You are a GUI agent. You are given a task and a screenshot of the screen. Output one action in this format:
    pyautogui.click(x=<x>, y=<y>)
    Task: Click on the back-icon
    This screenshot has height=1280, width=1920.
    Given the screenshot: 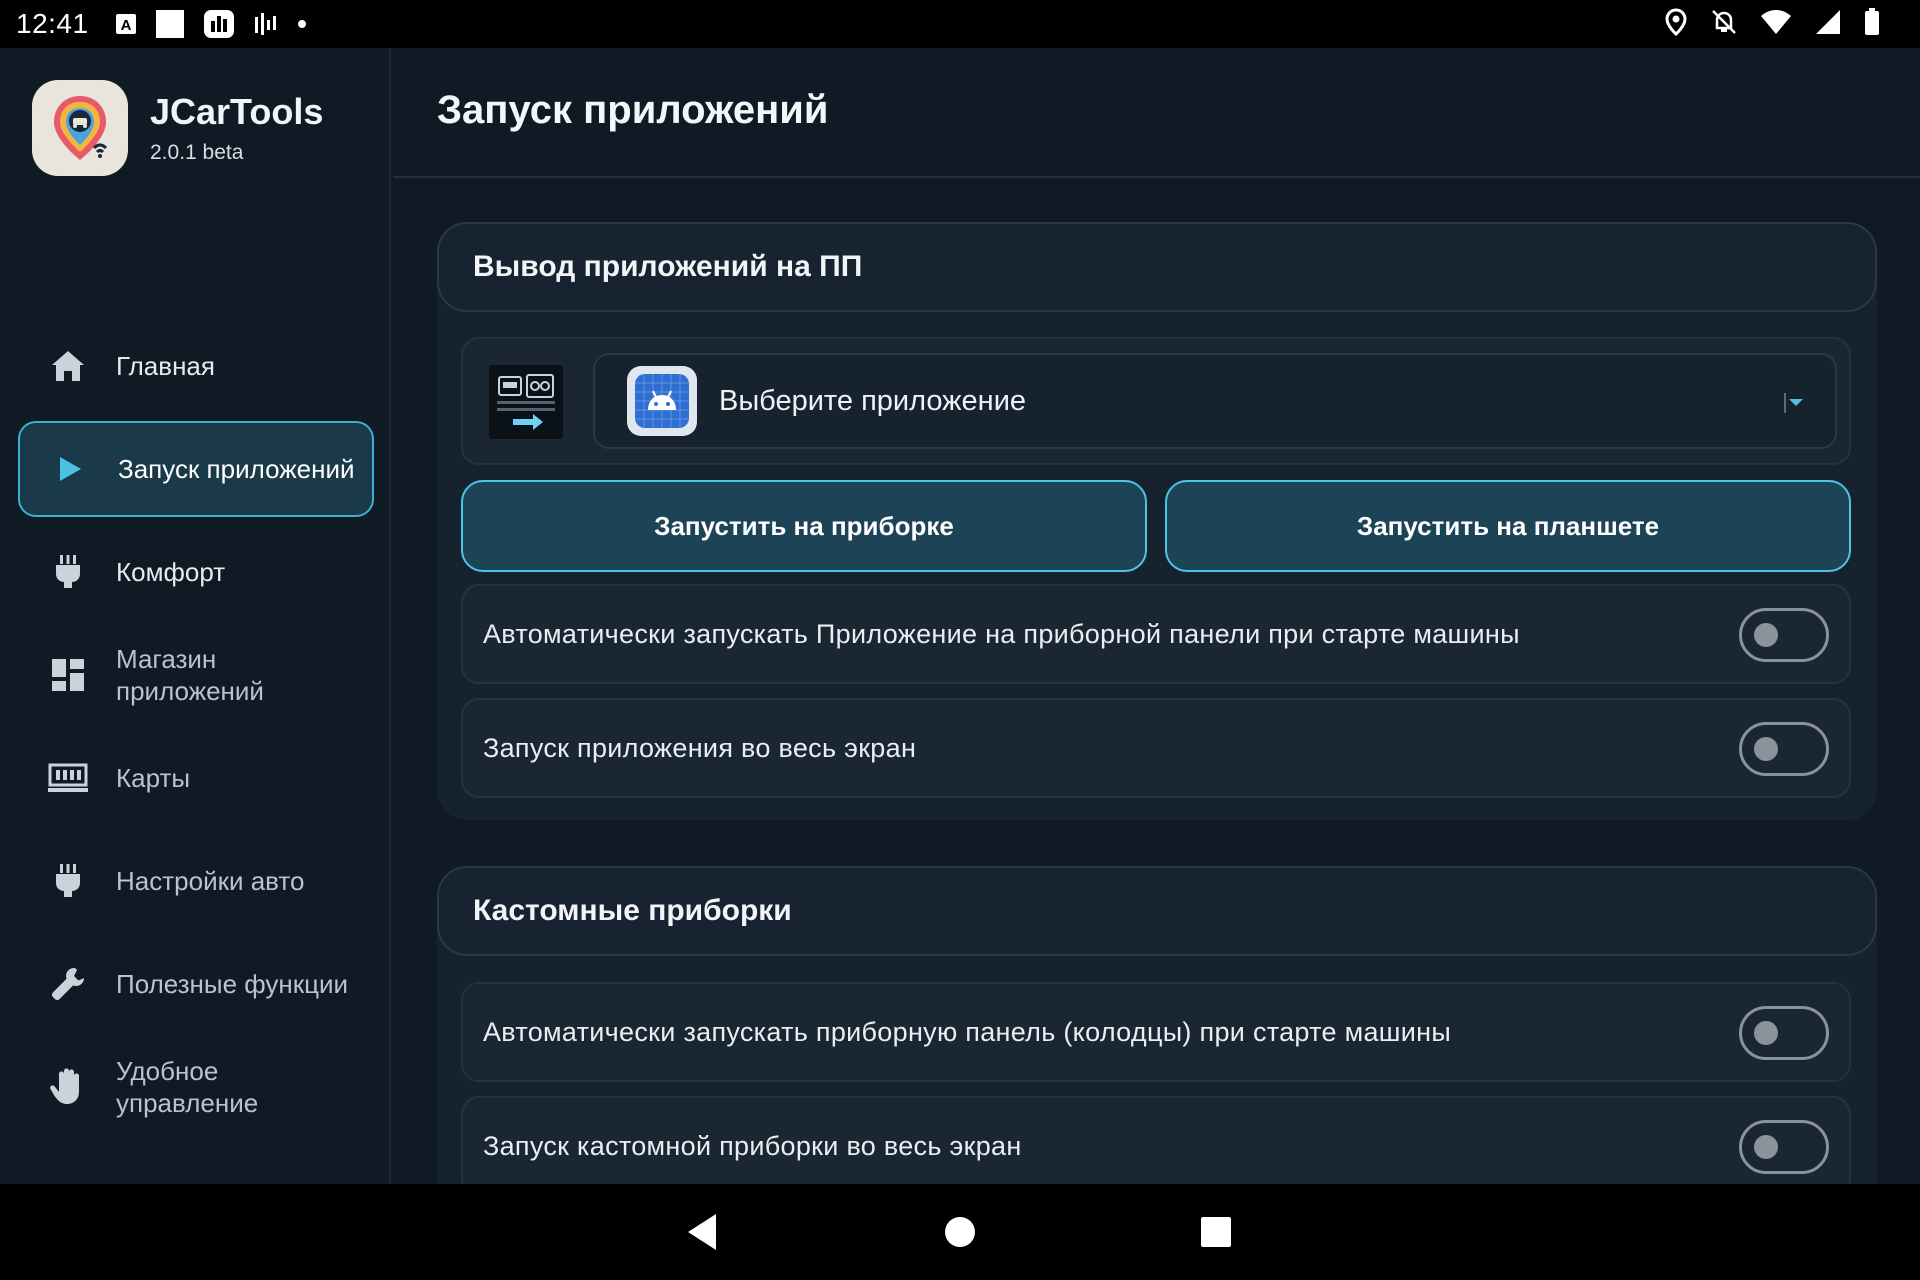 What is the action you would take?
    pyautogui.click(x=702, y=1232)
    